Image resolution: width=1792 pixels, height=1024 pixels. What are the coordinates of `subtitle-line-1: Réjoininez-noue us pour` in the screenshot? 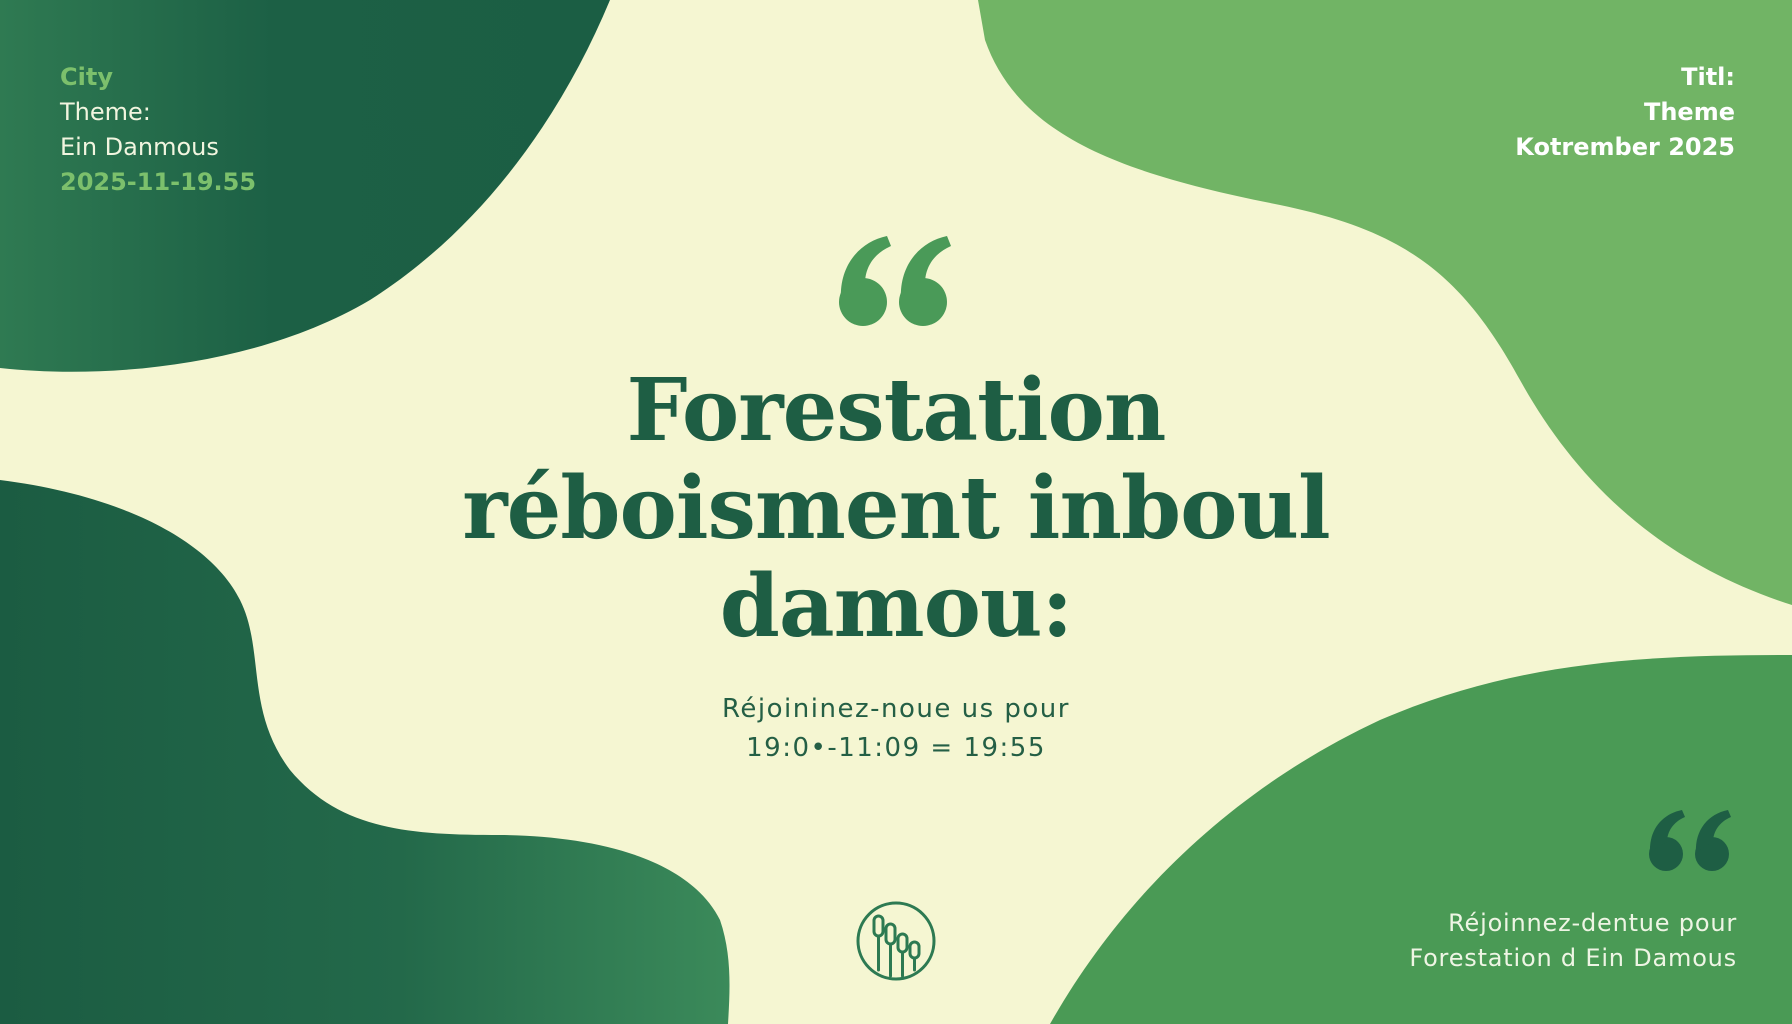 It's located at (896, 709).